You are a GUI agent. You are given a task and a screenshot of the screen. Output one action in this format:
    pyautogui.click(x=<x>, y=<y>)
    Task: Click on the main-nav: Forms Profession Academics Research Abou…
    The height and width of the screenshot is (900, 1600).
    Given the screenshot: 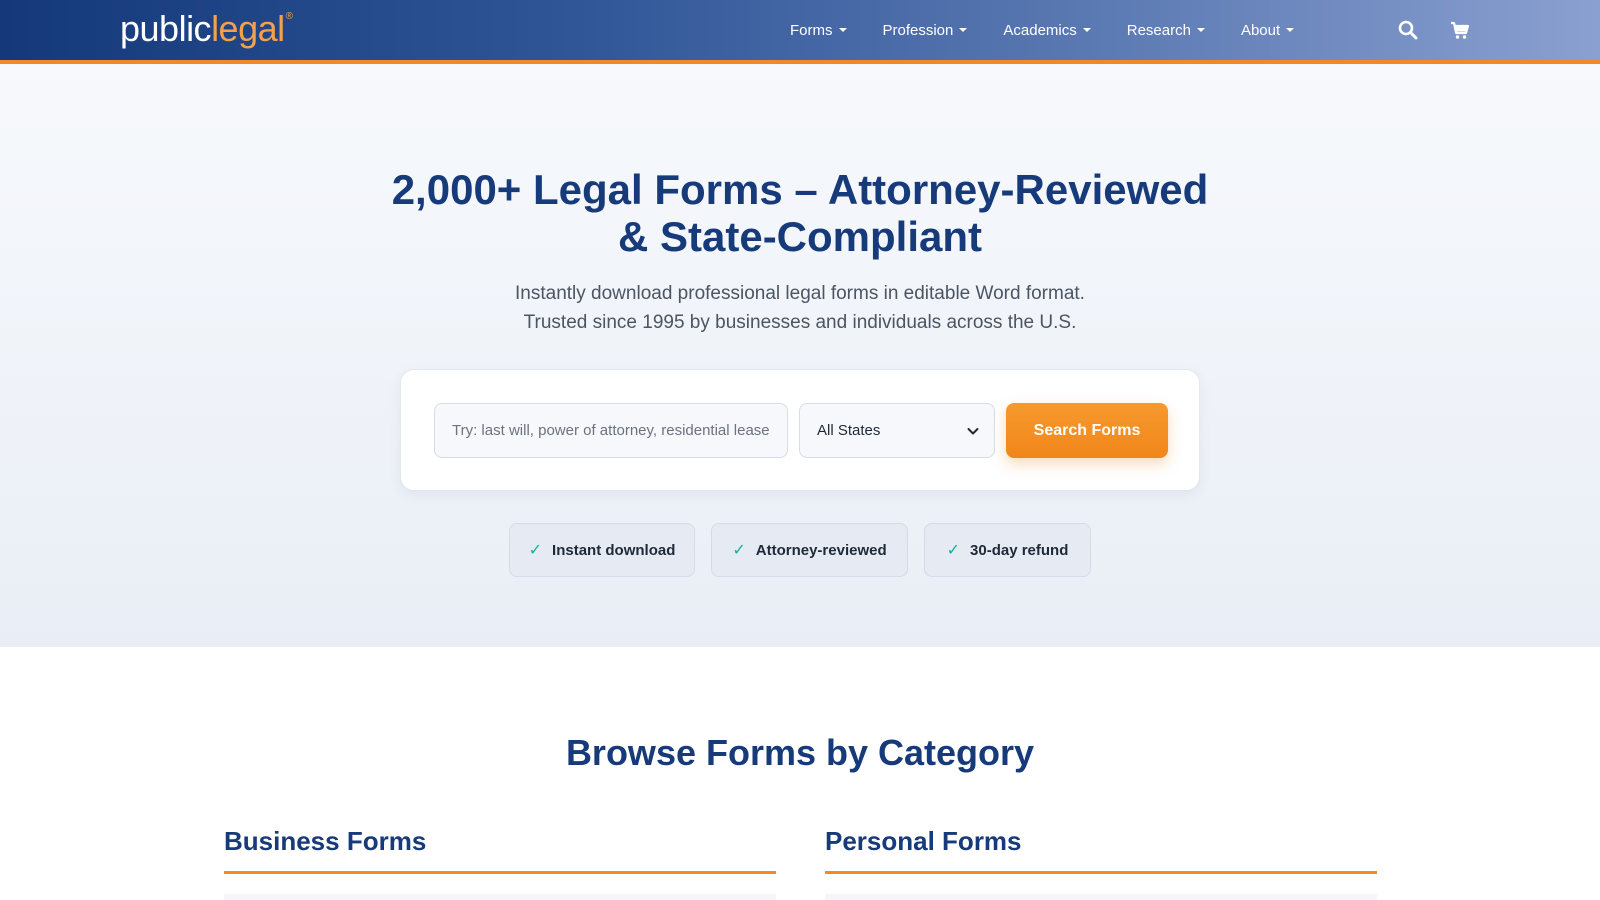 What is the action you would take?
    pyautogui.click(x=1060, y=30)
    